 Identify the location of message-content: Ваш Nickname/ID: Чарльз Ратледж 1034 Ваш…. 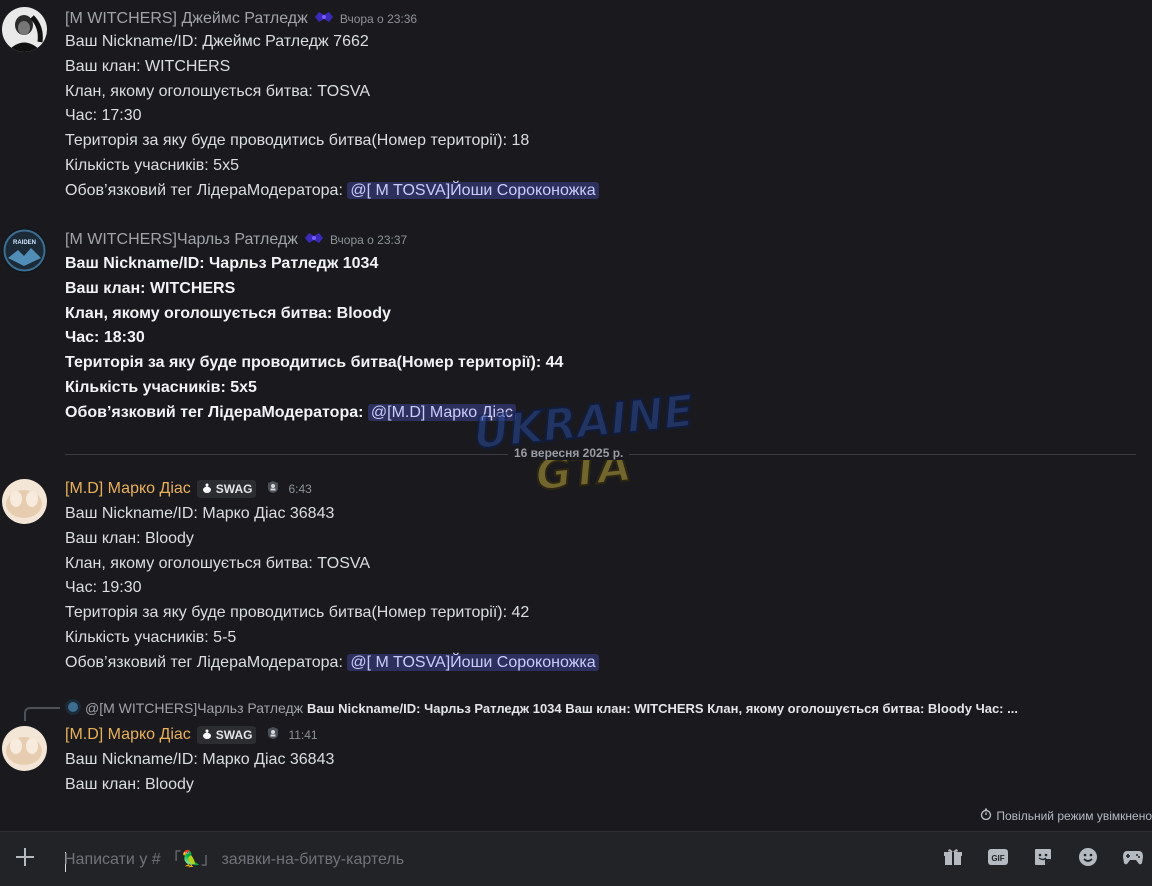
(314, 339).